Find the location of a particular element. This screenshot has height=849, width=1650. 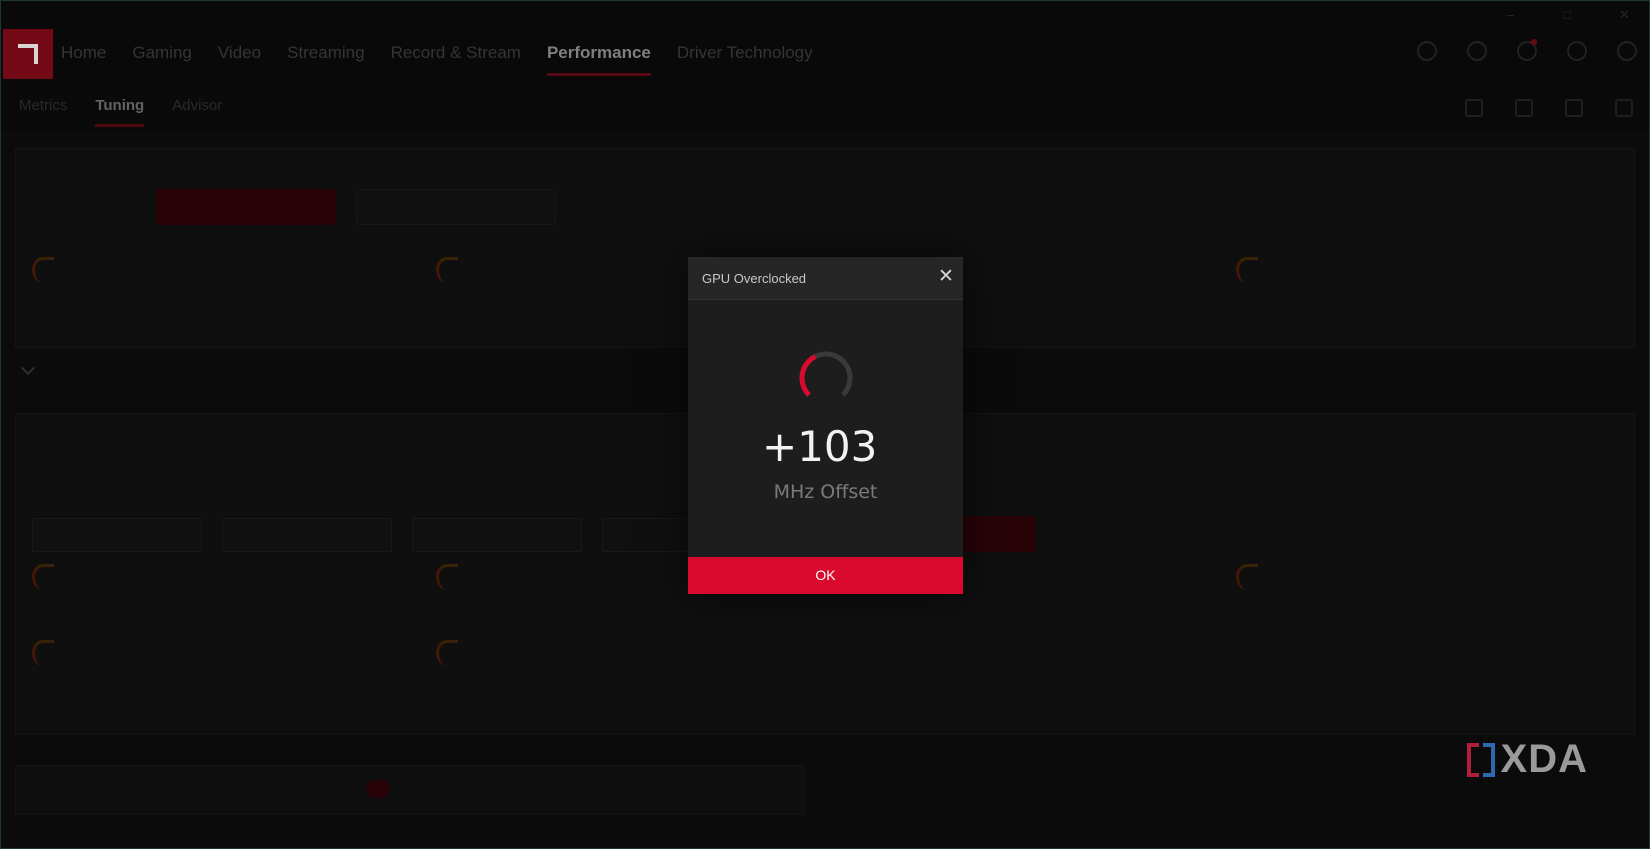

xda-watermark: XDA is located at coordinates (1527, 759).